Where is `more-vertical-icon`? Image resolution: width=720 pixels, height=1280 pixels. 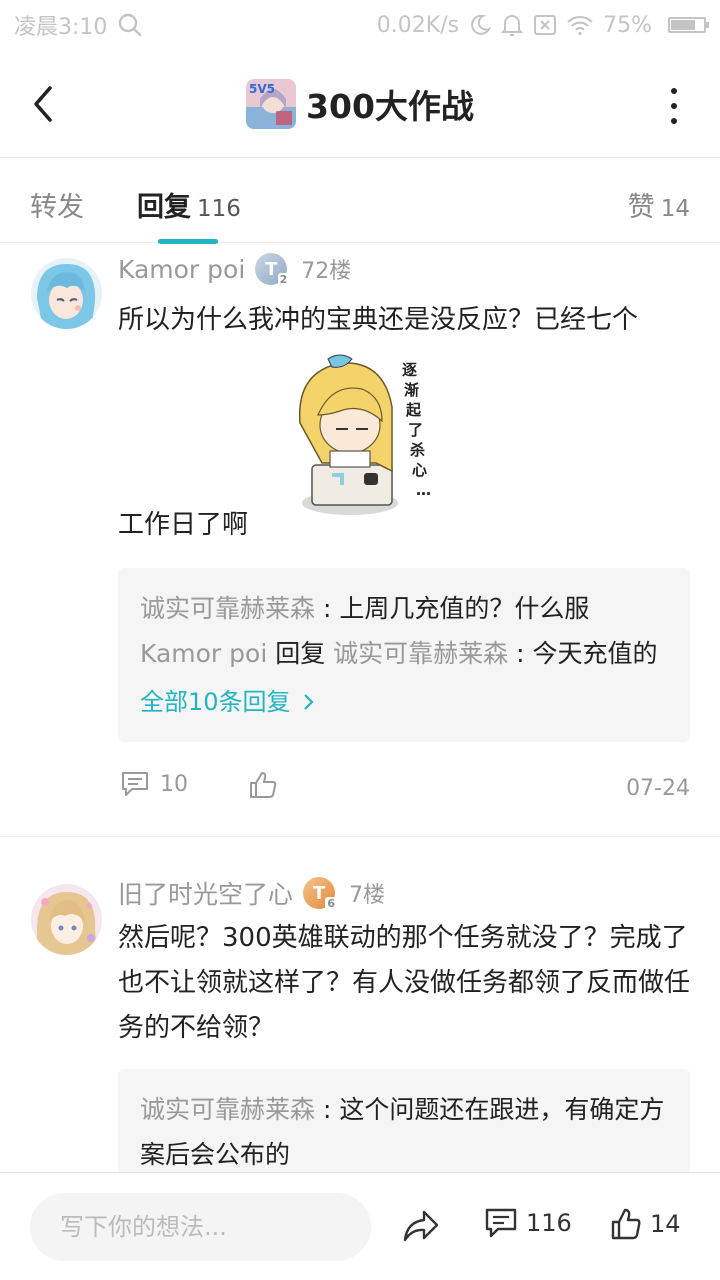
more-vertical-icon is located at coordinates (674, 91).